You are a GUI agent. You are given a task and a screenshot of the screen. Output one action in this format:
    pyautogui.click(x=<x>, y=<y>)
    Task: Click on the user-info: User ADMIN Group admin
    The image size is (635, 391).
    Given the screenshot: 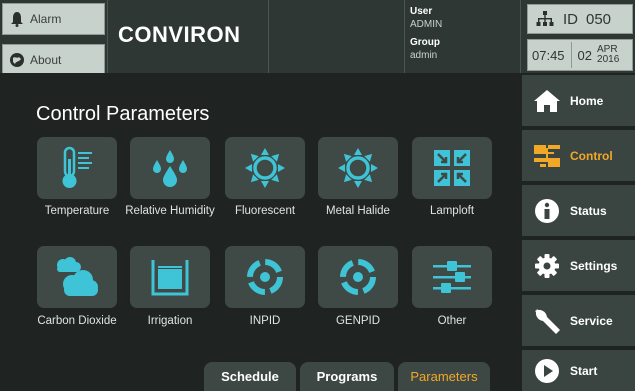 What is the action you would take?
    pyautogui.click(x=462, y=36)
    